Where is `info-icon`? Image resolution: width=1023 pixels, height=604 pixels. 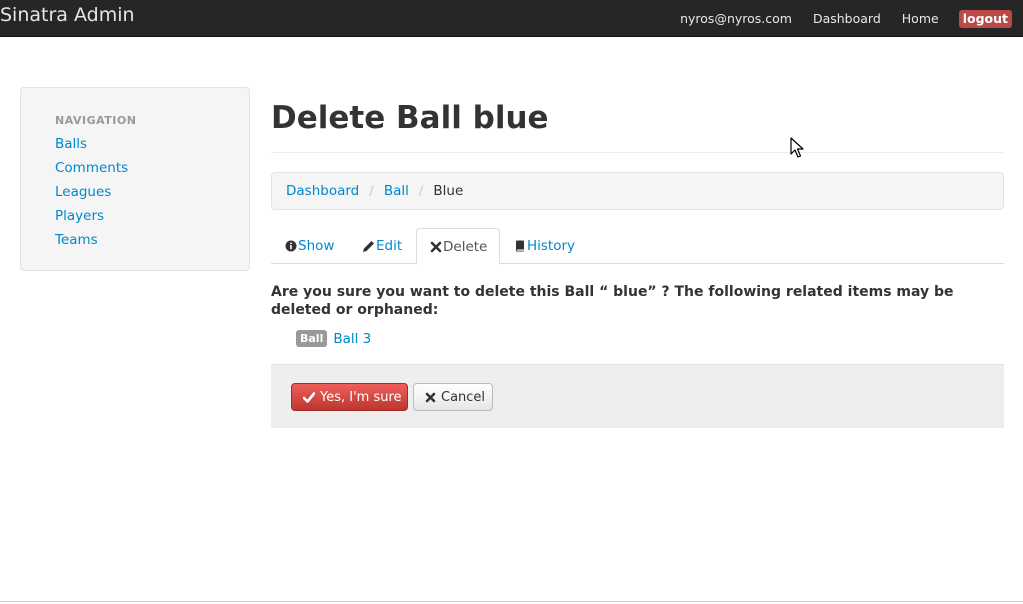 info-icon is located at coordinates (291, 246).